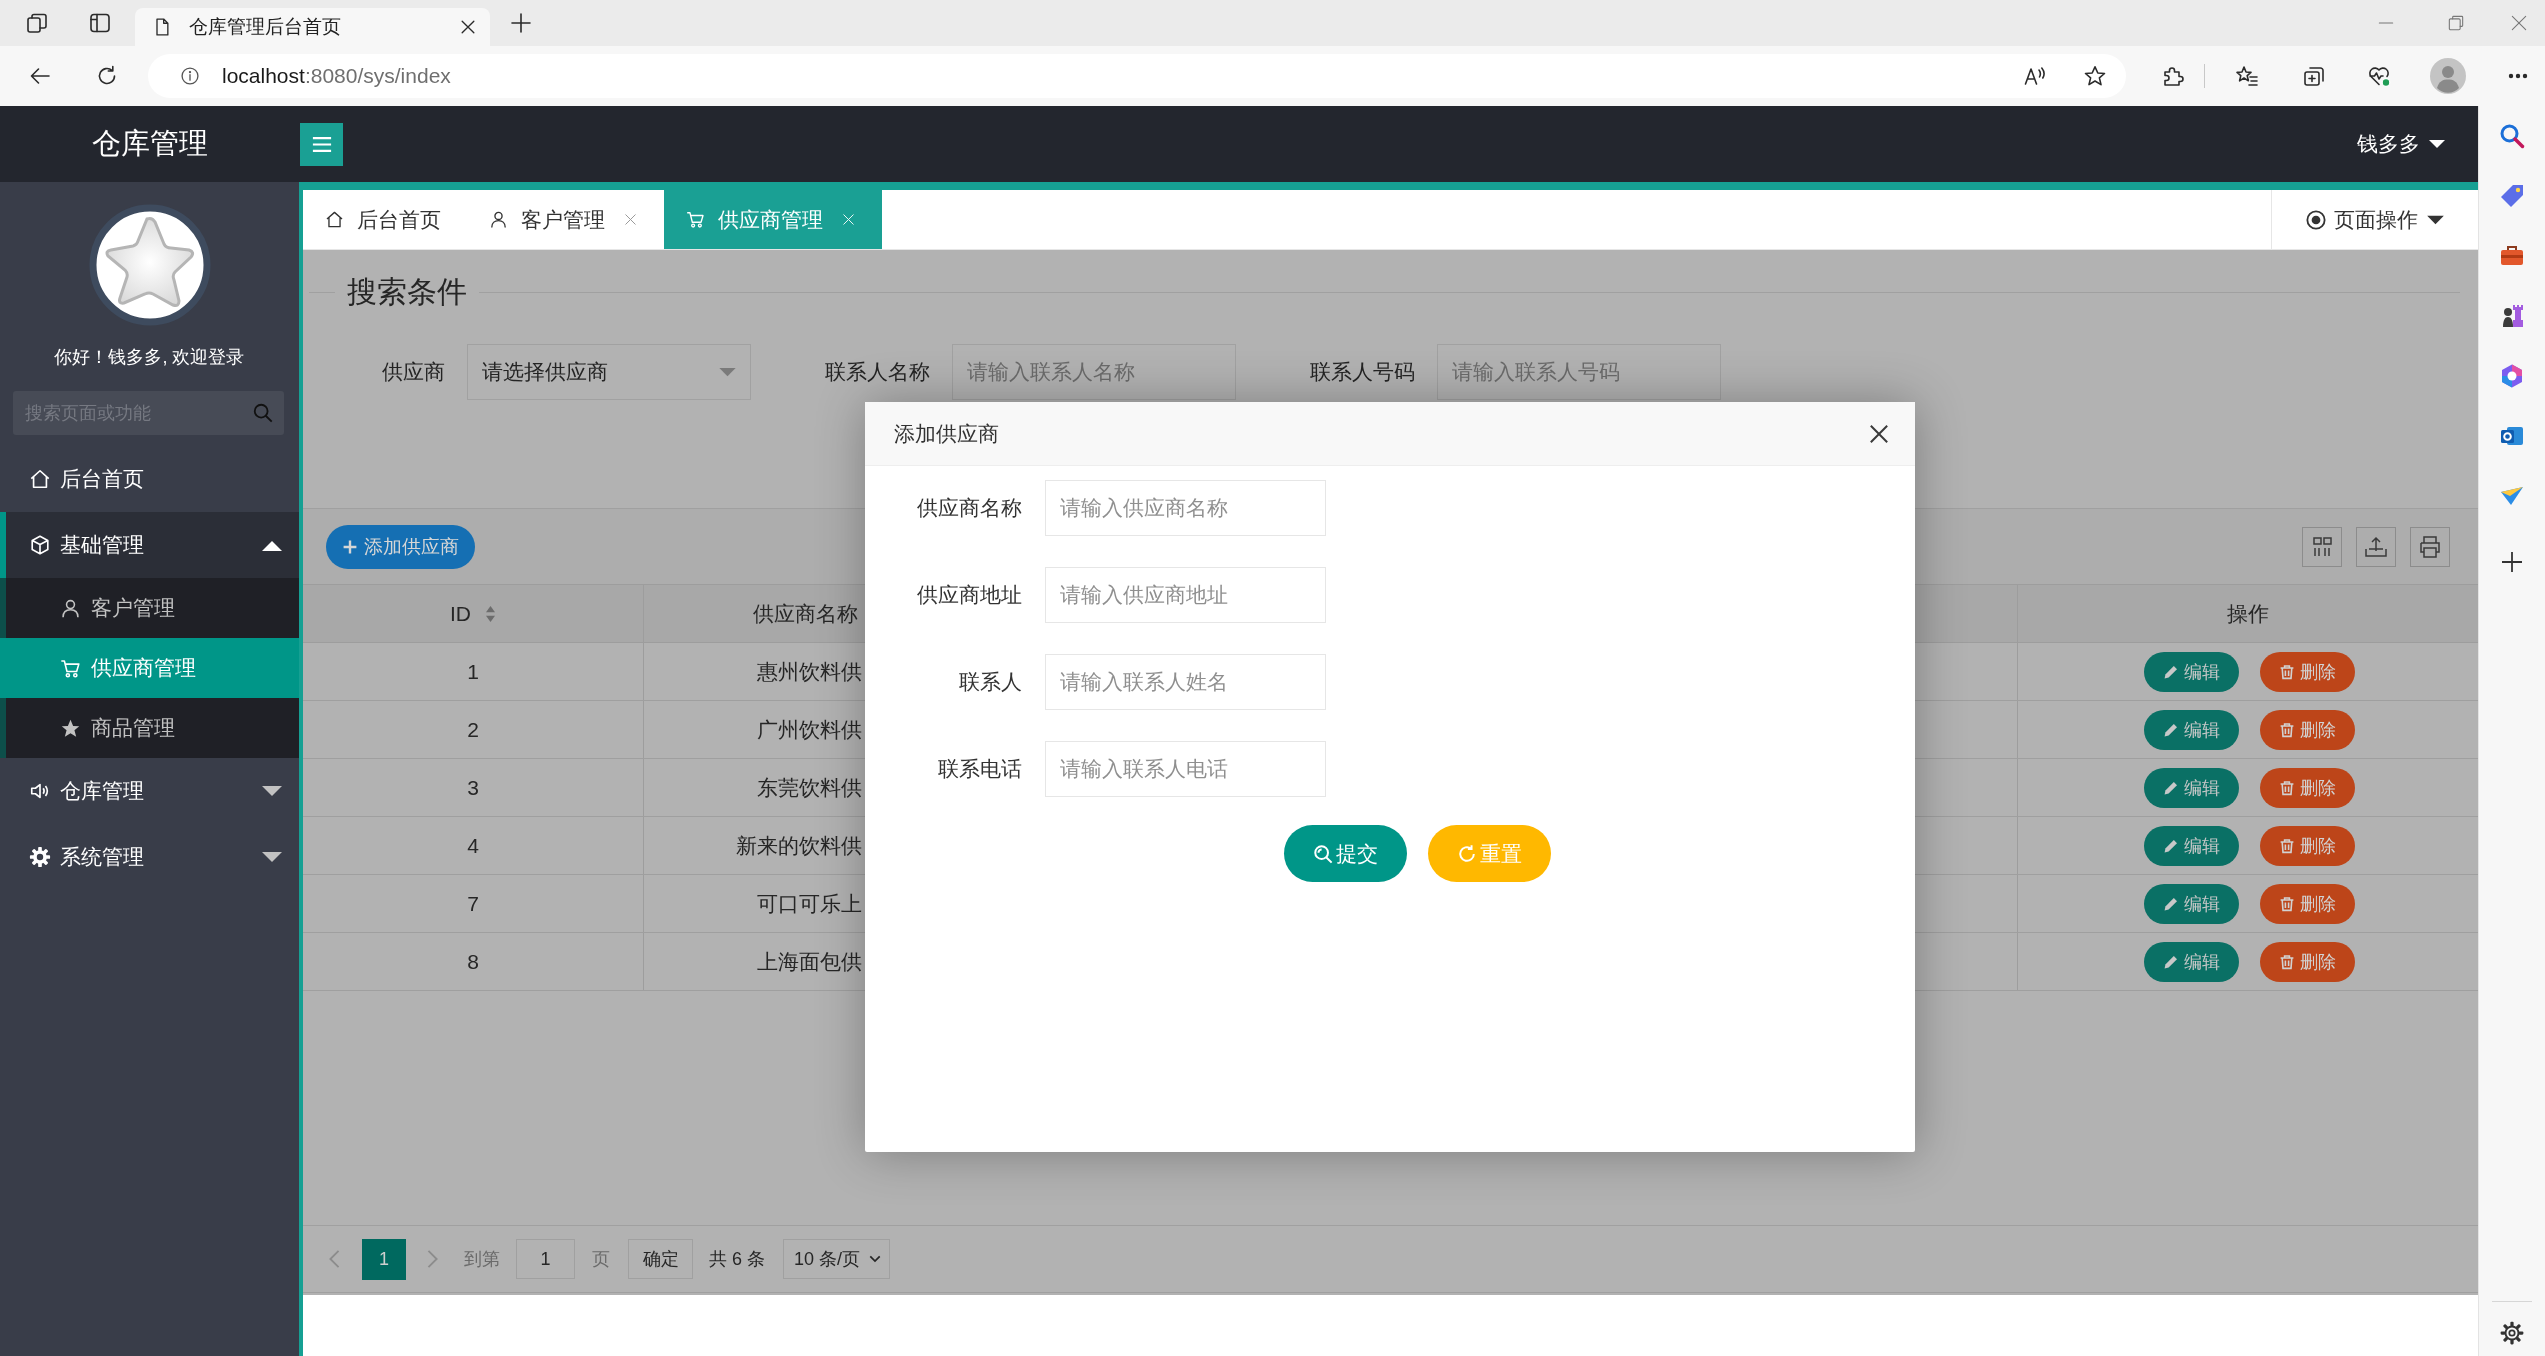 This screenshot has width=2545, height=1356. What do you see at coordinates (149, 791) in the screenshot?
I see `sidebar-item: 仓库管理` at bounding box center [149, 791].